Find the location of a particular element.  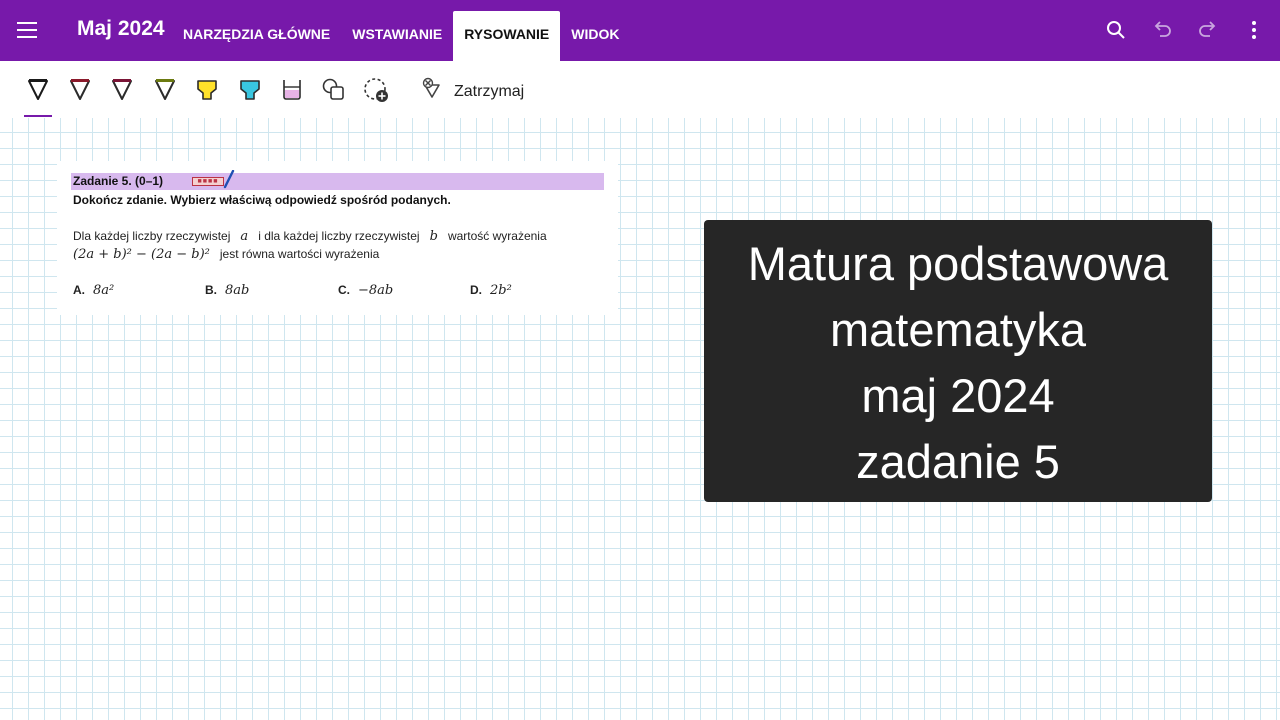

lasso-add-icon is located at coordinates (376, 90).